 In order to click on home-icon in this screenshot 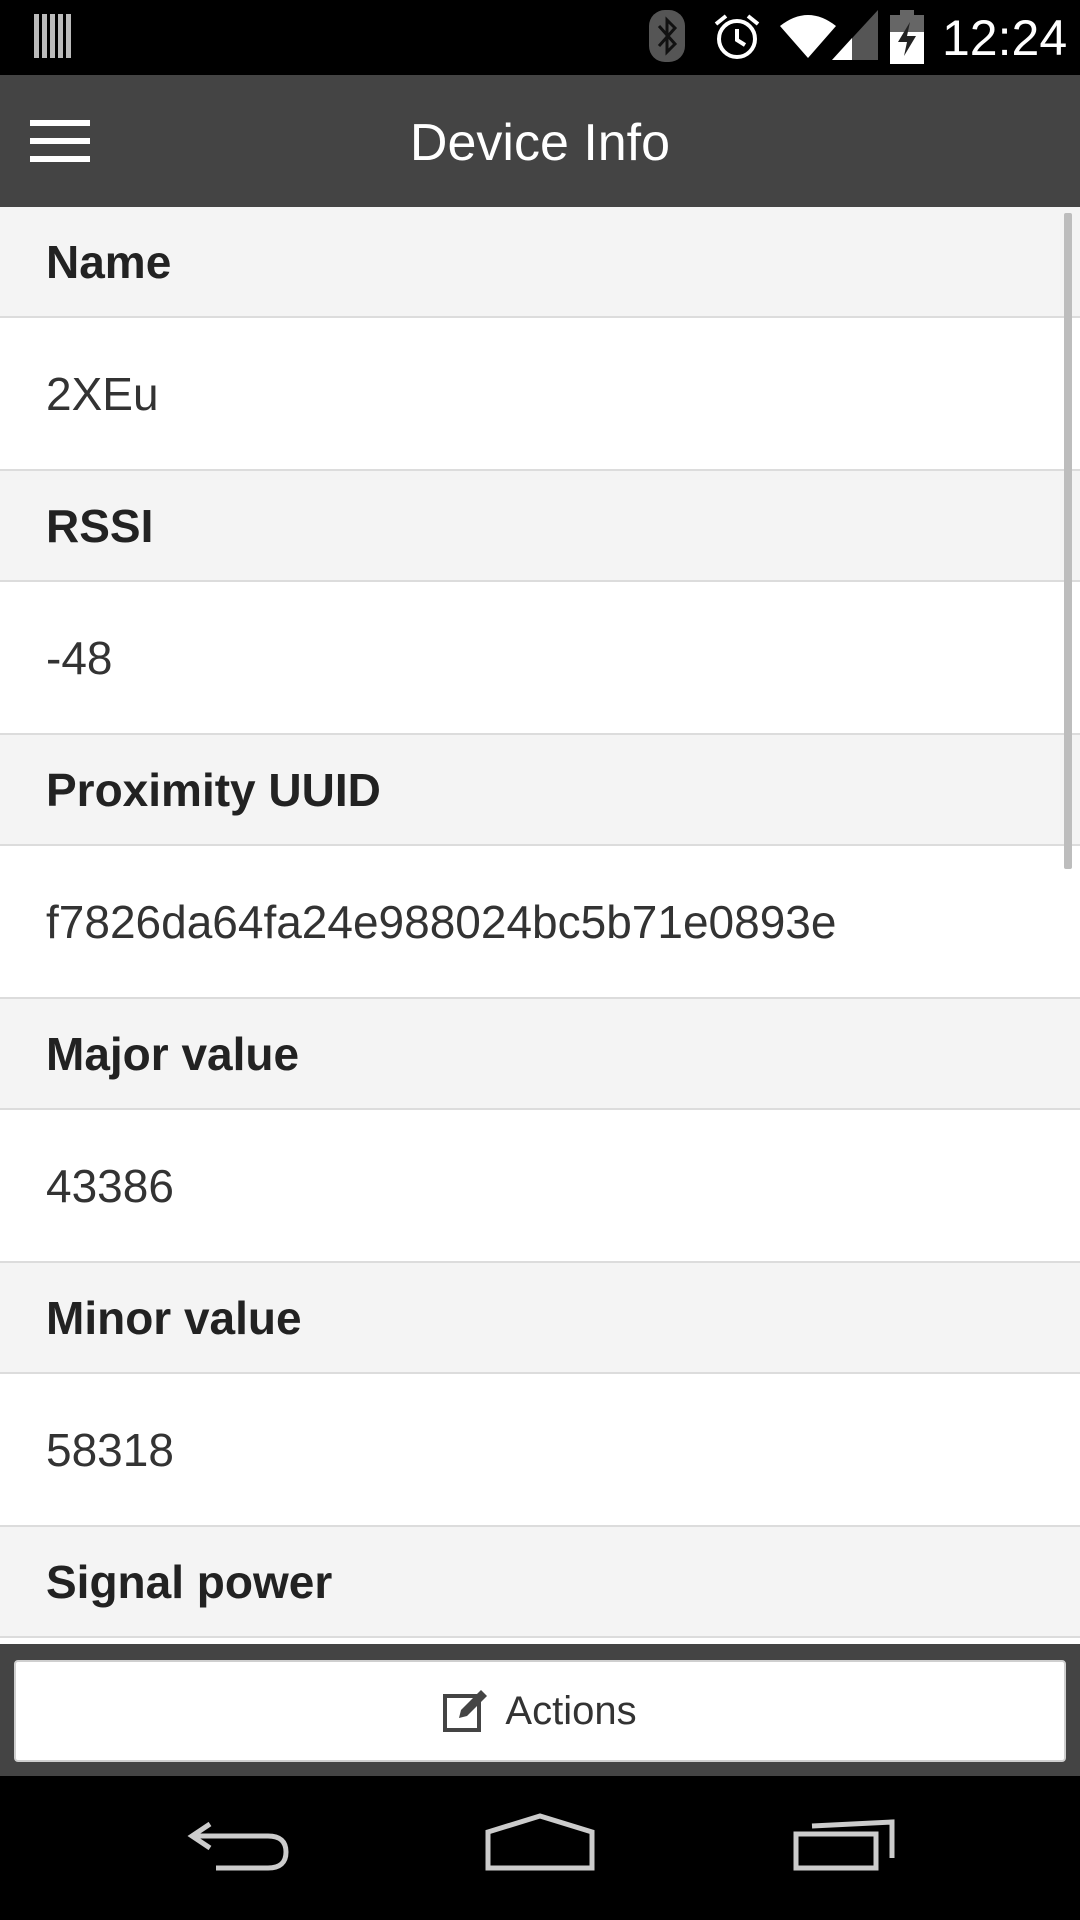, I will do `click(540, 1842)`.